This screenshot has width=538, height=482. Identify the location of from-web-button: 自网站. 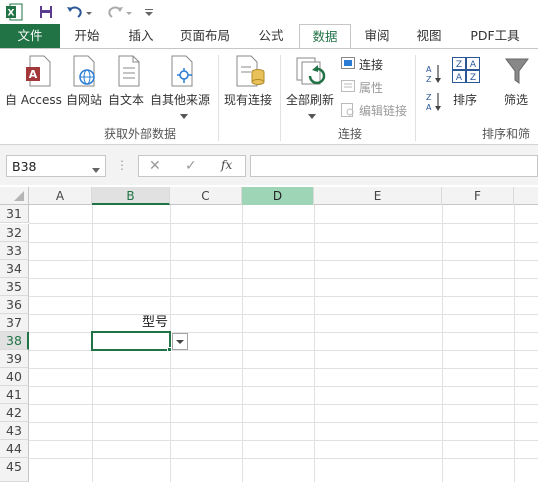
(84, 99).